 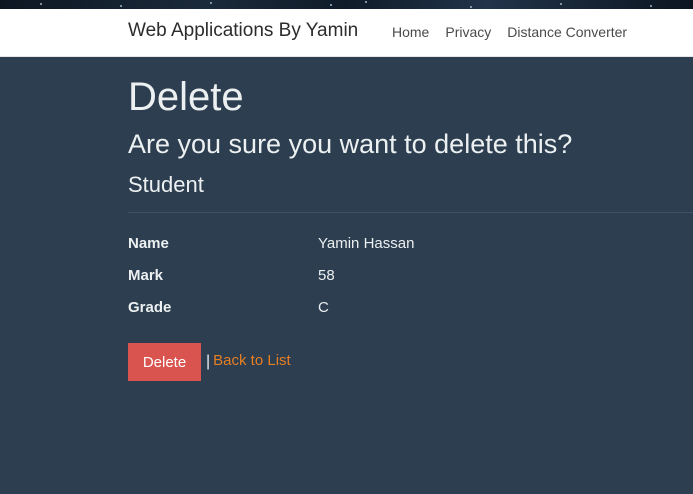 What do you see at coordinates (350, 144) in the screenshot?
I see `delete-confirmation-text: Are you sure you want to delete this?` at bounding box center [350, 144].